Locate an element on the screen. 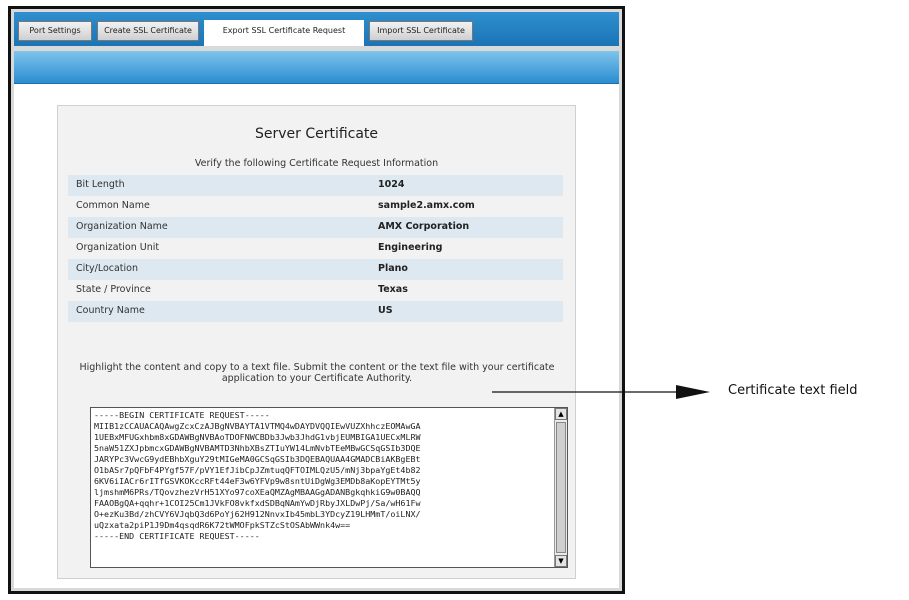 This screenshot has width=909, height=600. callout-arrow is located at coordinates (601, 392).